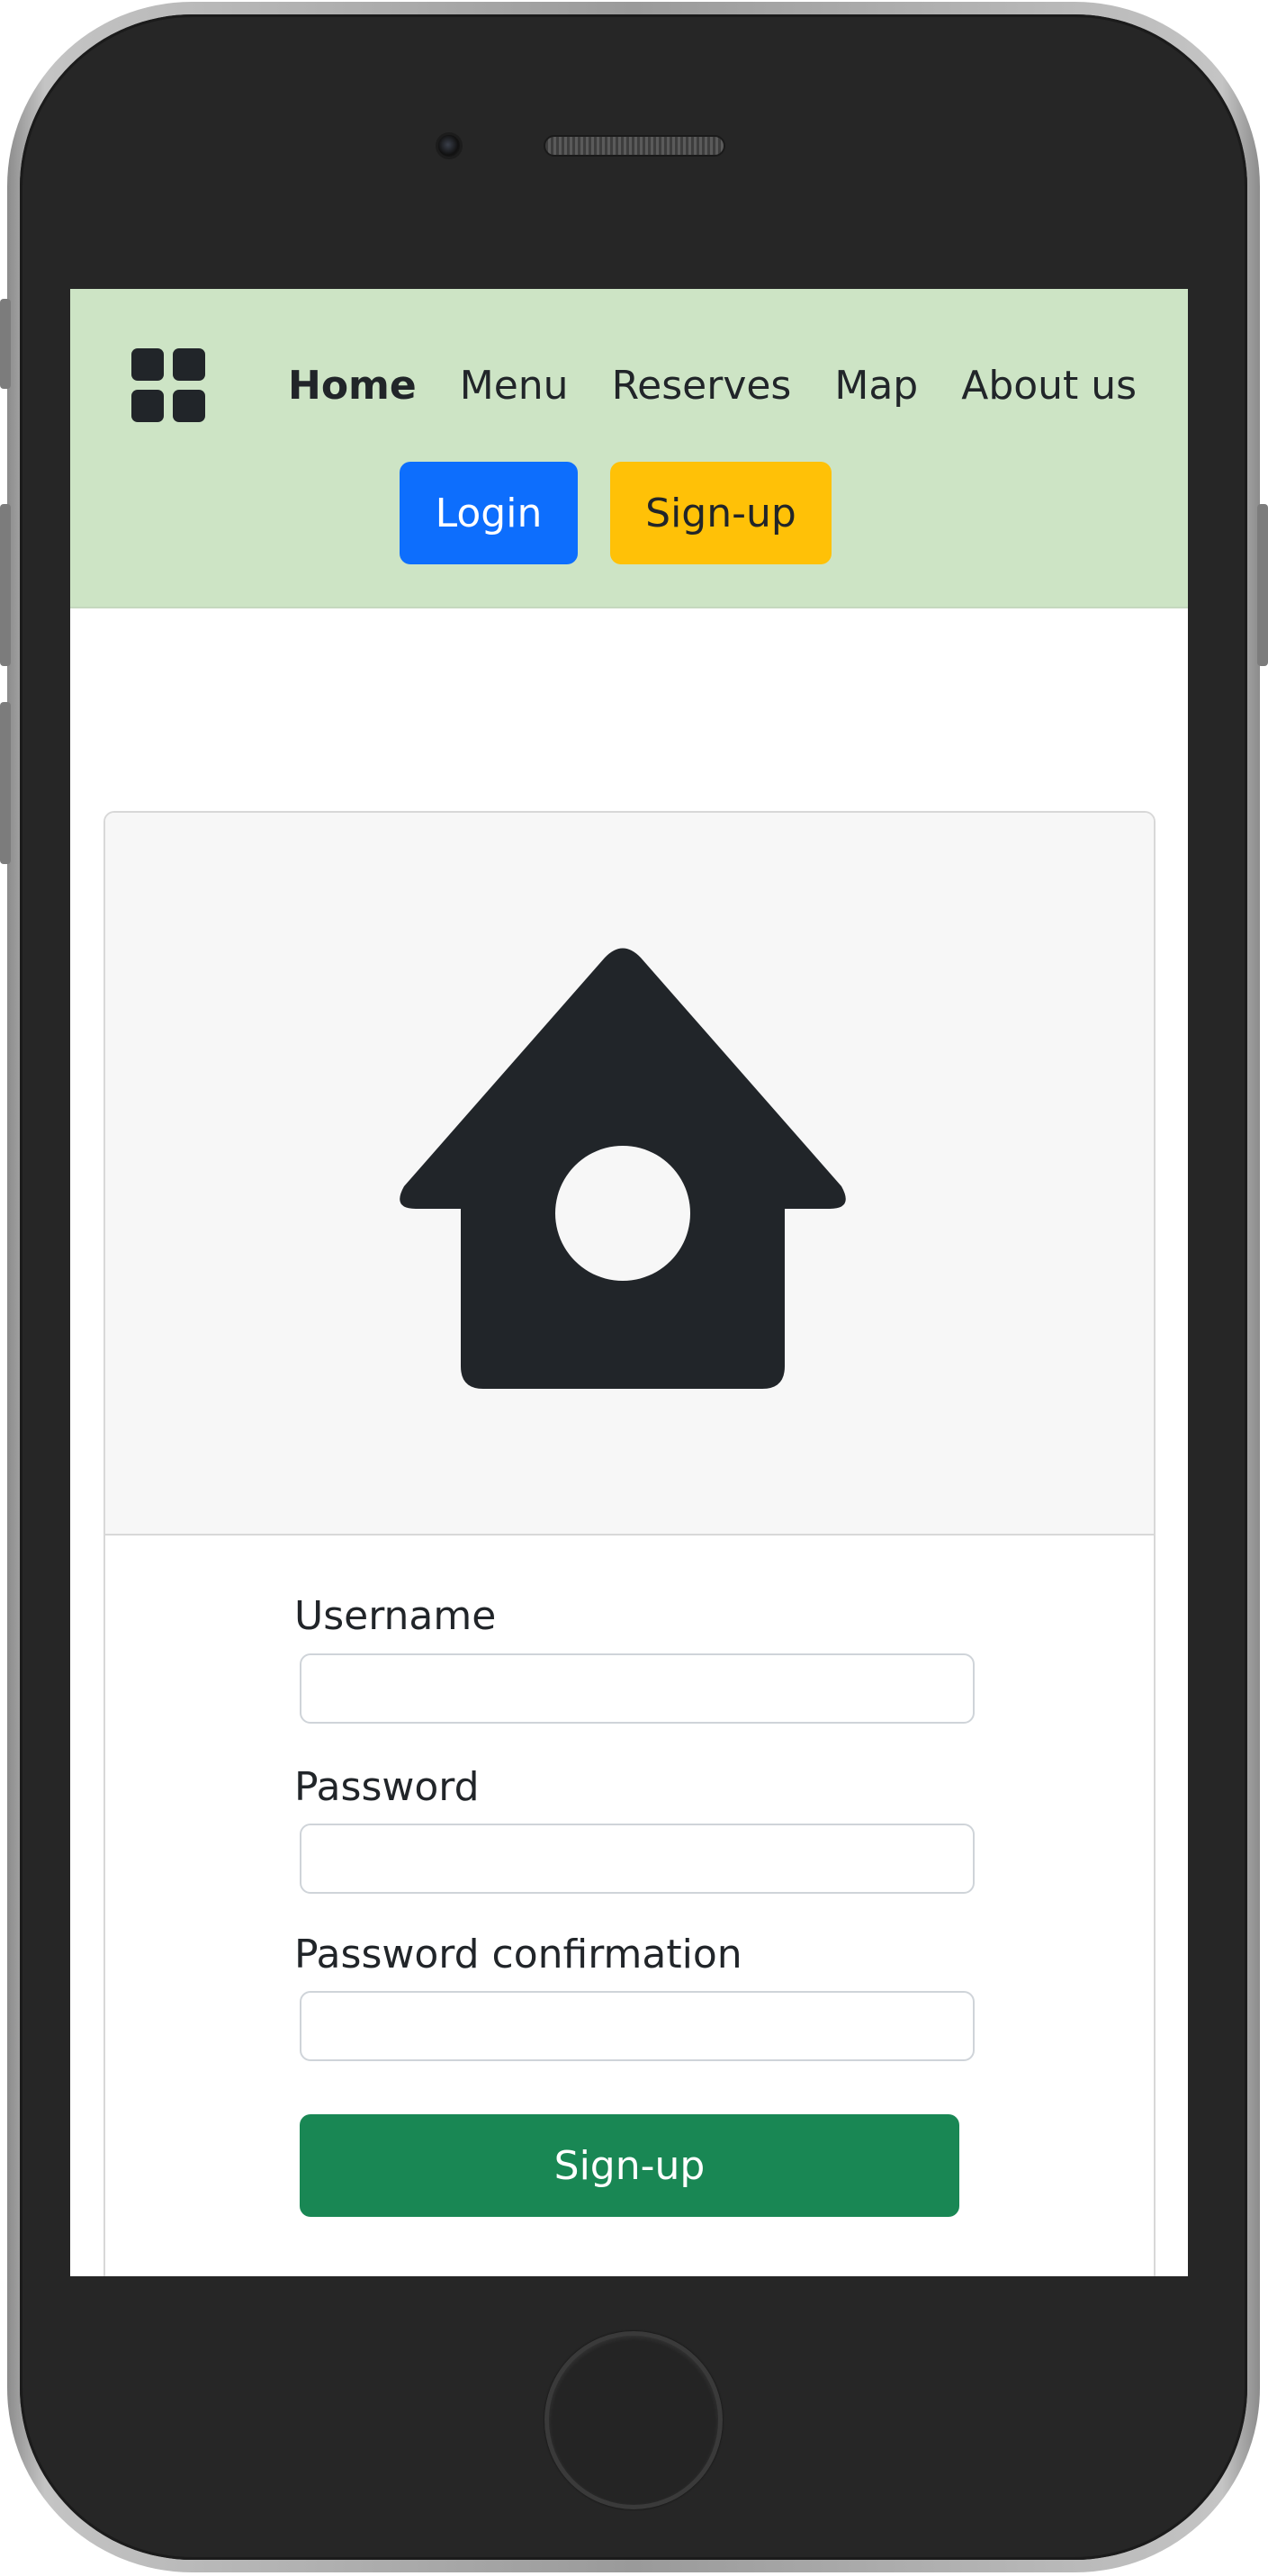  I want to click on house-icon, so click(623, 1168).